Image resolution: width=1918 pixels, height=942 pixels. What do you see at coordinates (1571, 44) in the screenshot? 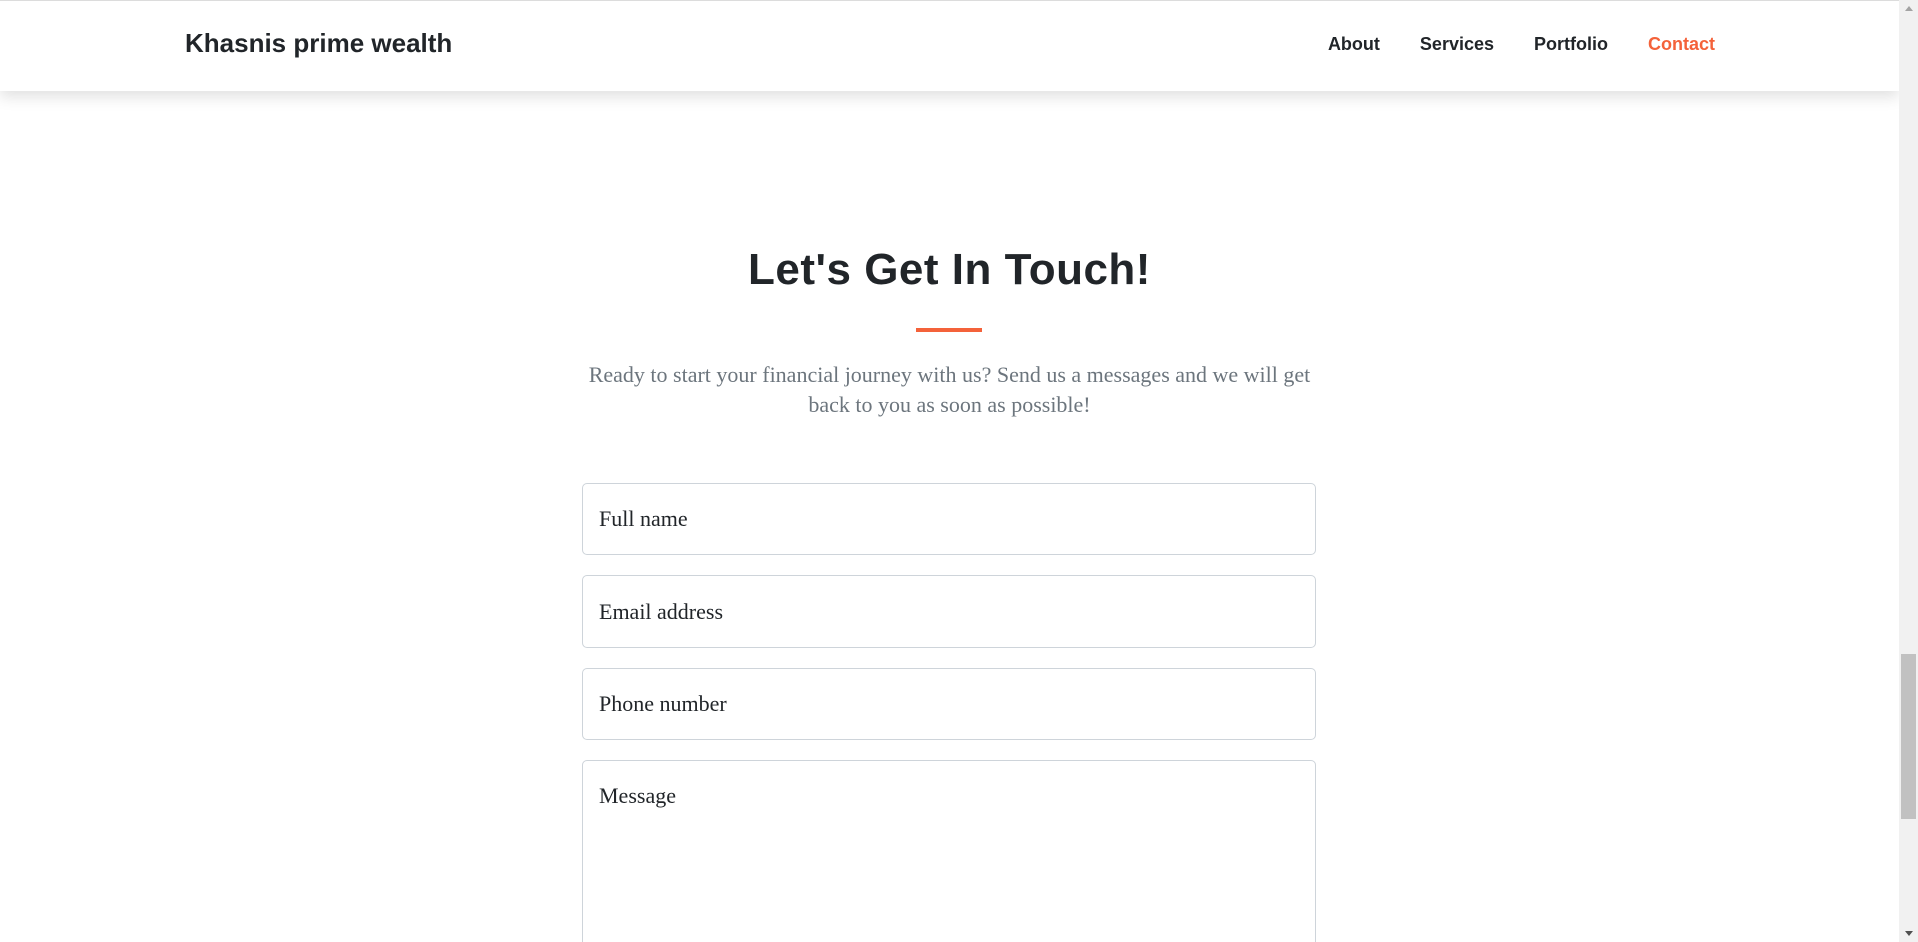
I see `nav-link-portfolio: Portfolio` at bounding box center [1571, 44].